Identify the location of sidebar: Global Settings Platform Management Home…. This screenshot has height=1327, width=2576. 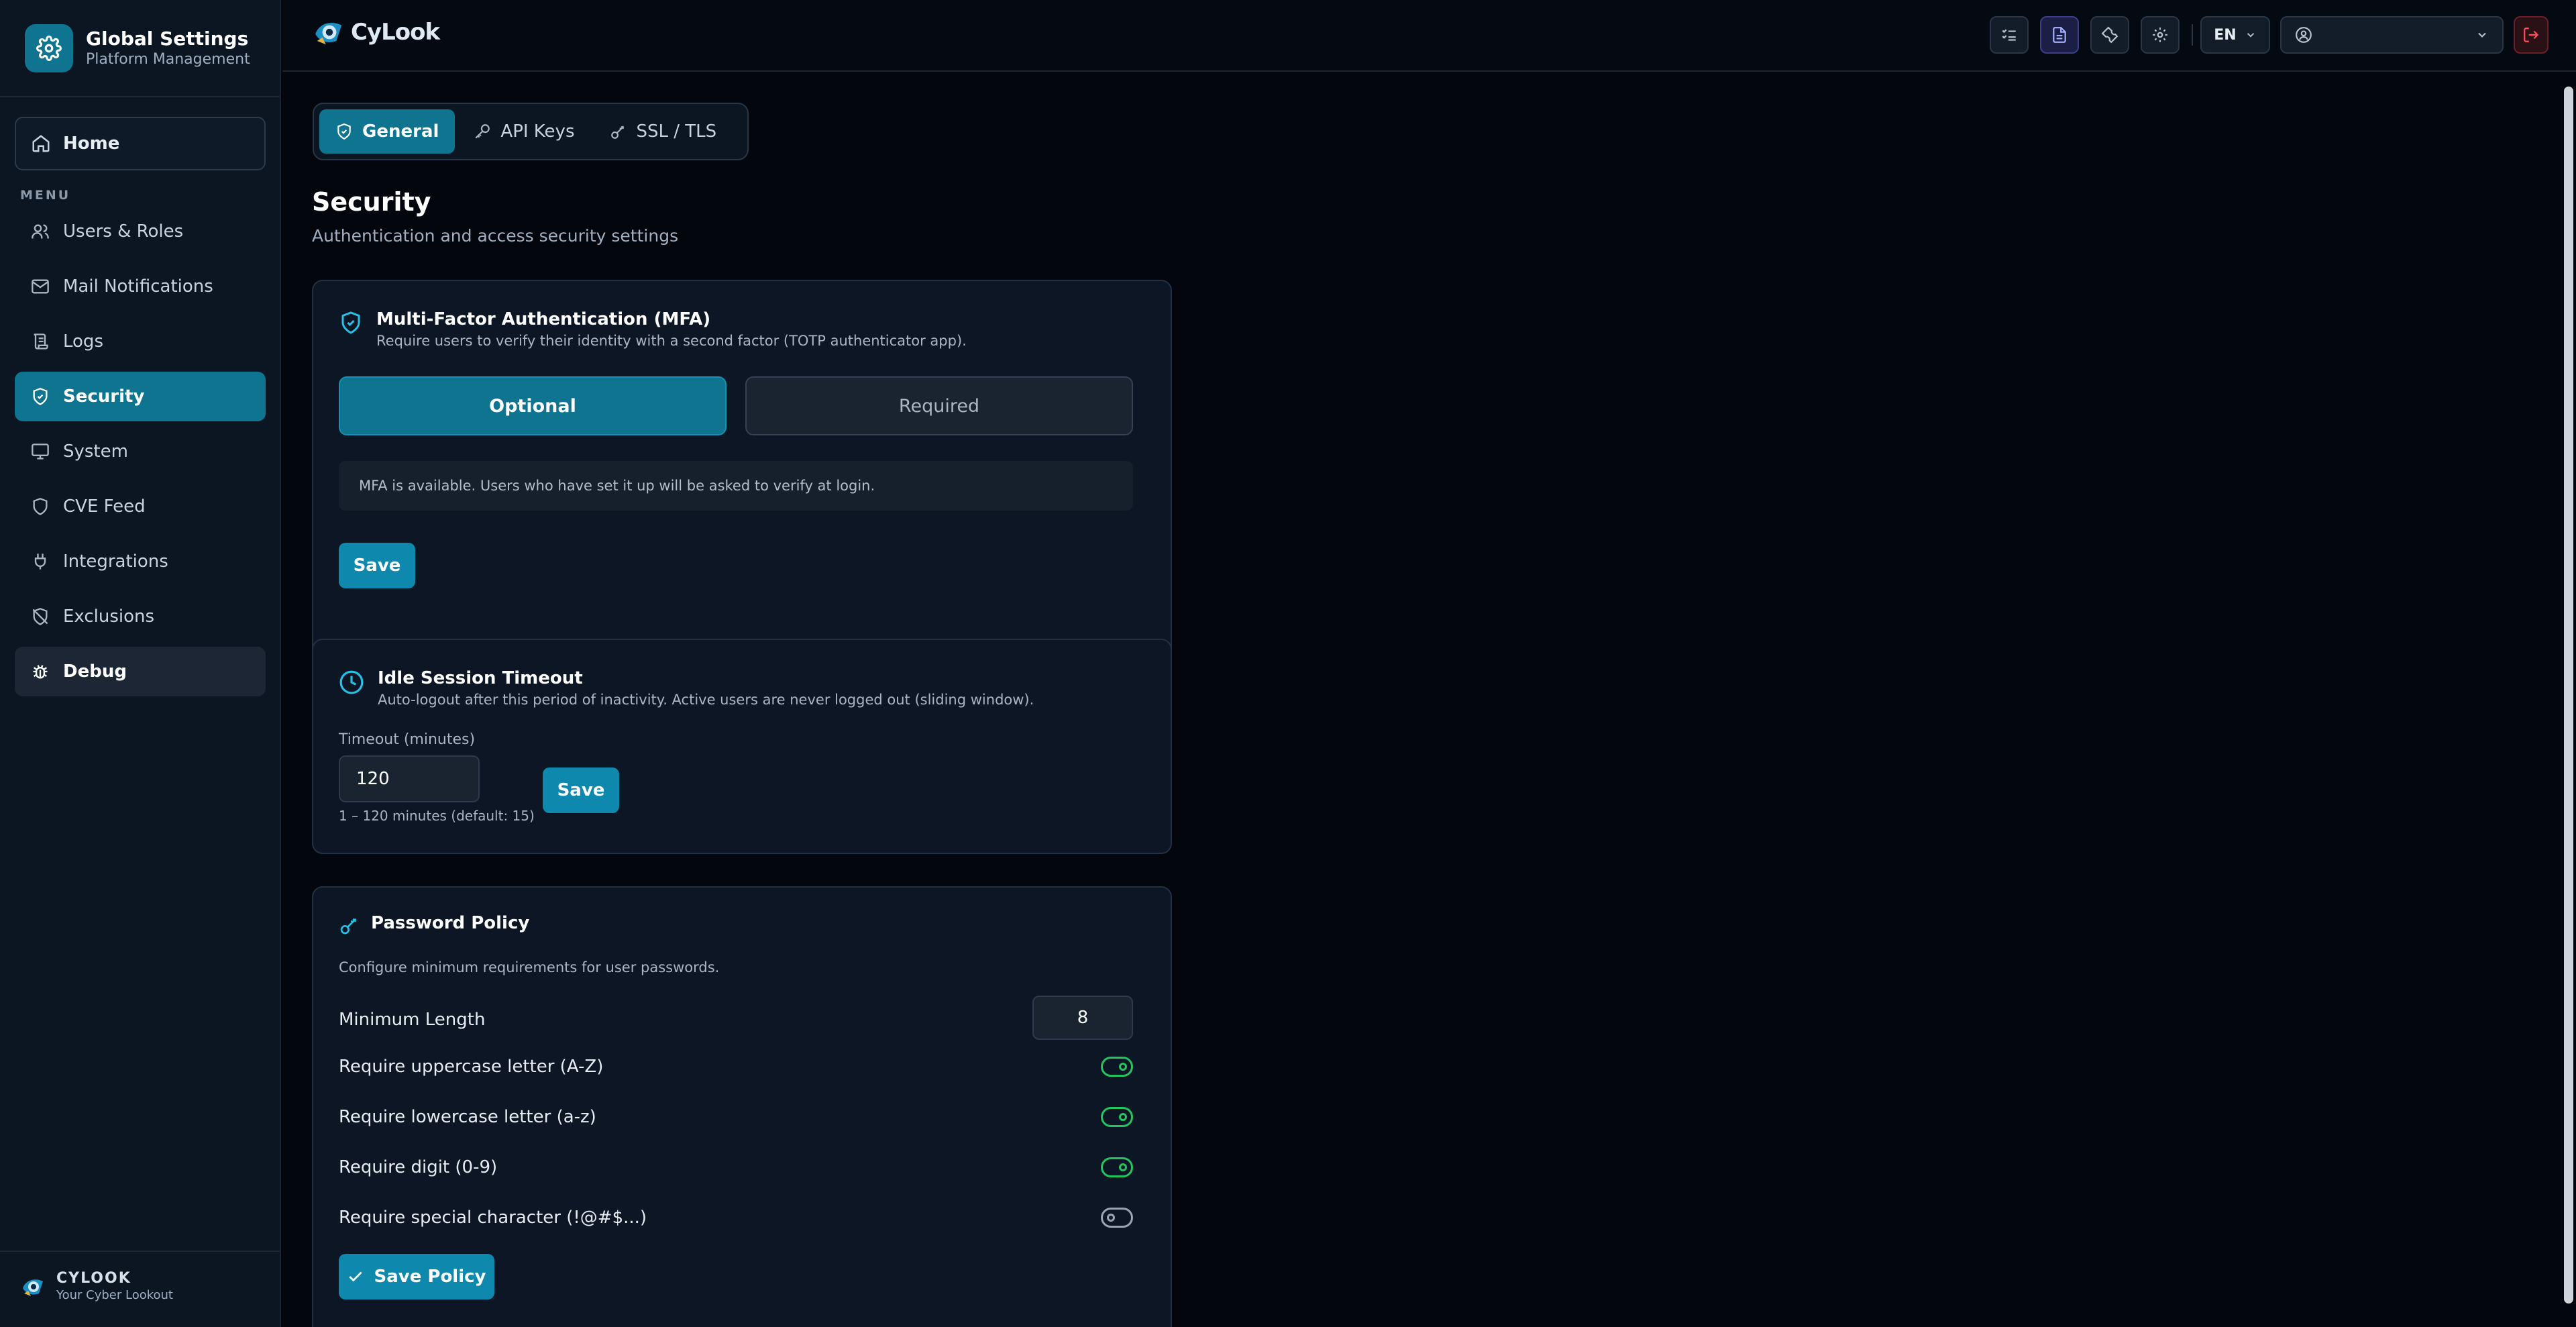
(140, 663).